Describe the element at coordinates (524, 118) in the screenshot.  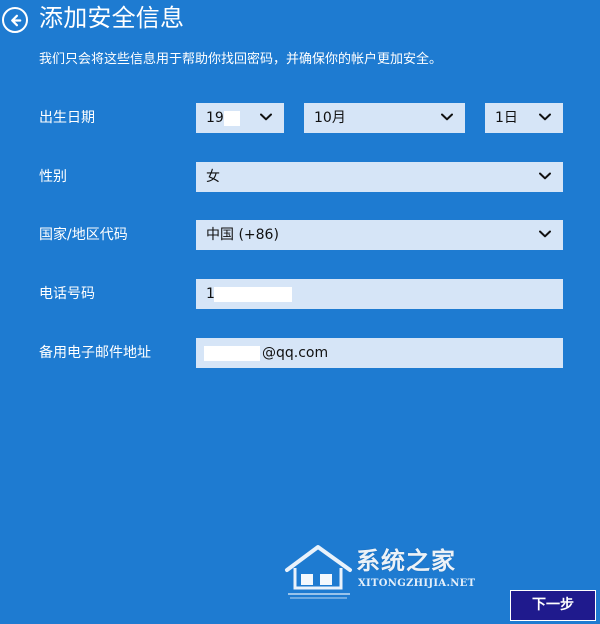
I see `birth-day-select: 1日` at that location.